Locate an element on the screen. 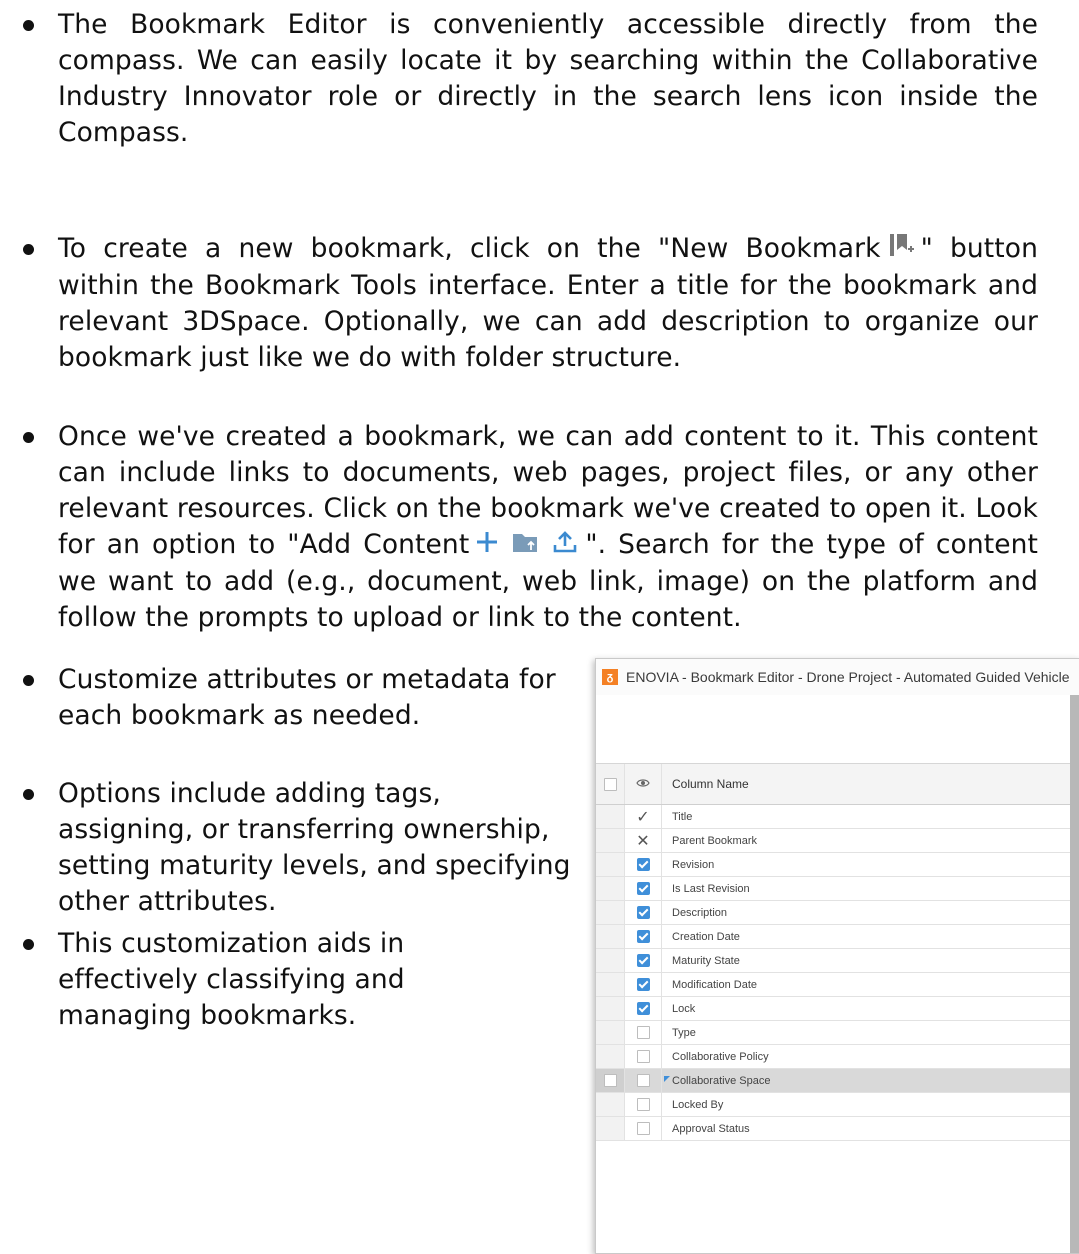 Image resolution: width=1079 pixels, height=1254 pixels. column-name-cell: Locked By is located at coordinates (698, 1104).